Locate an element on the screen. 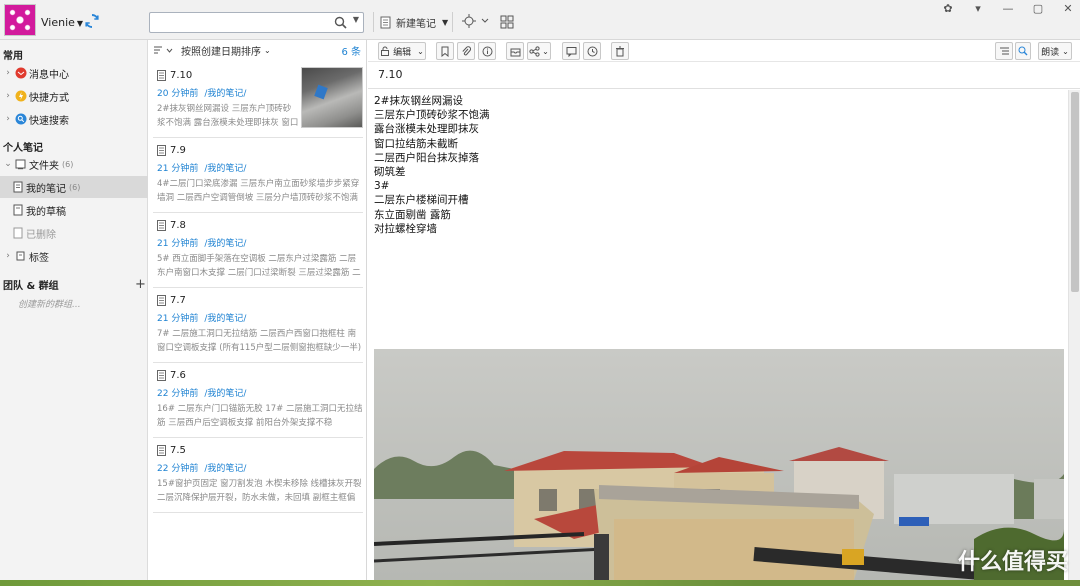 The width and height of the screenshot is (1080, 586). add-group-button: + is located at coordinates (140, 284).